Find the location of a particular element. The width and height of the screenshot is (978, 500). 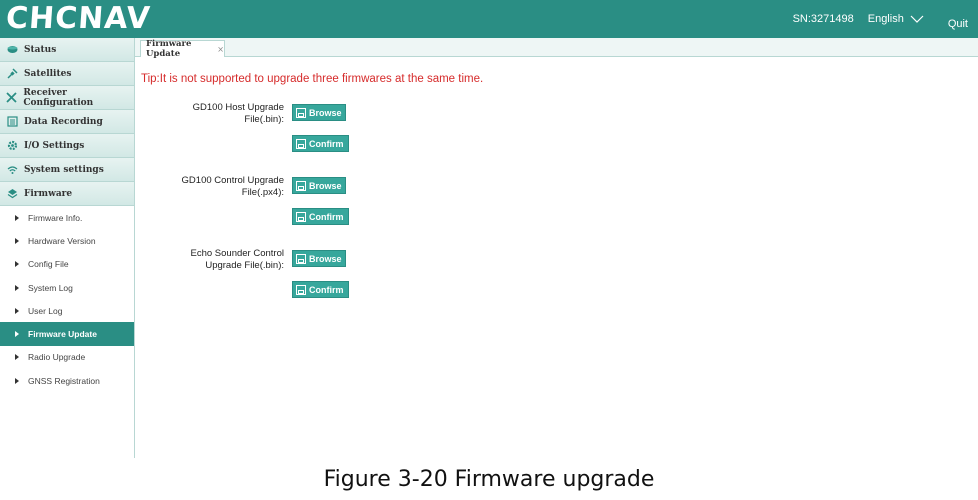

gear-icon is located at coordinates (12, 146).